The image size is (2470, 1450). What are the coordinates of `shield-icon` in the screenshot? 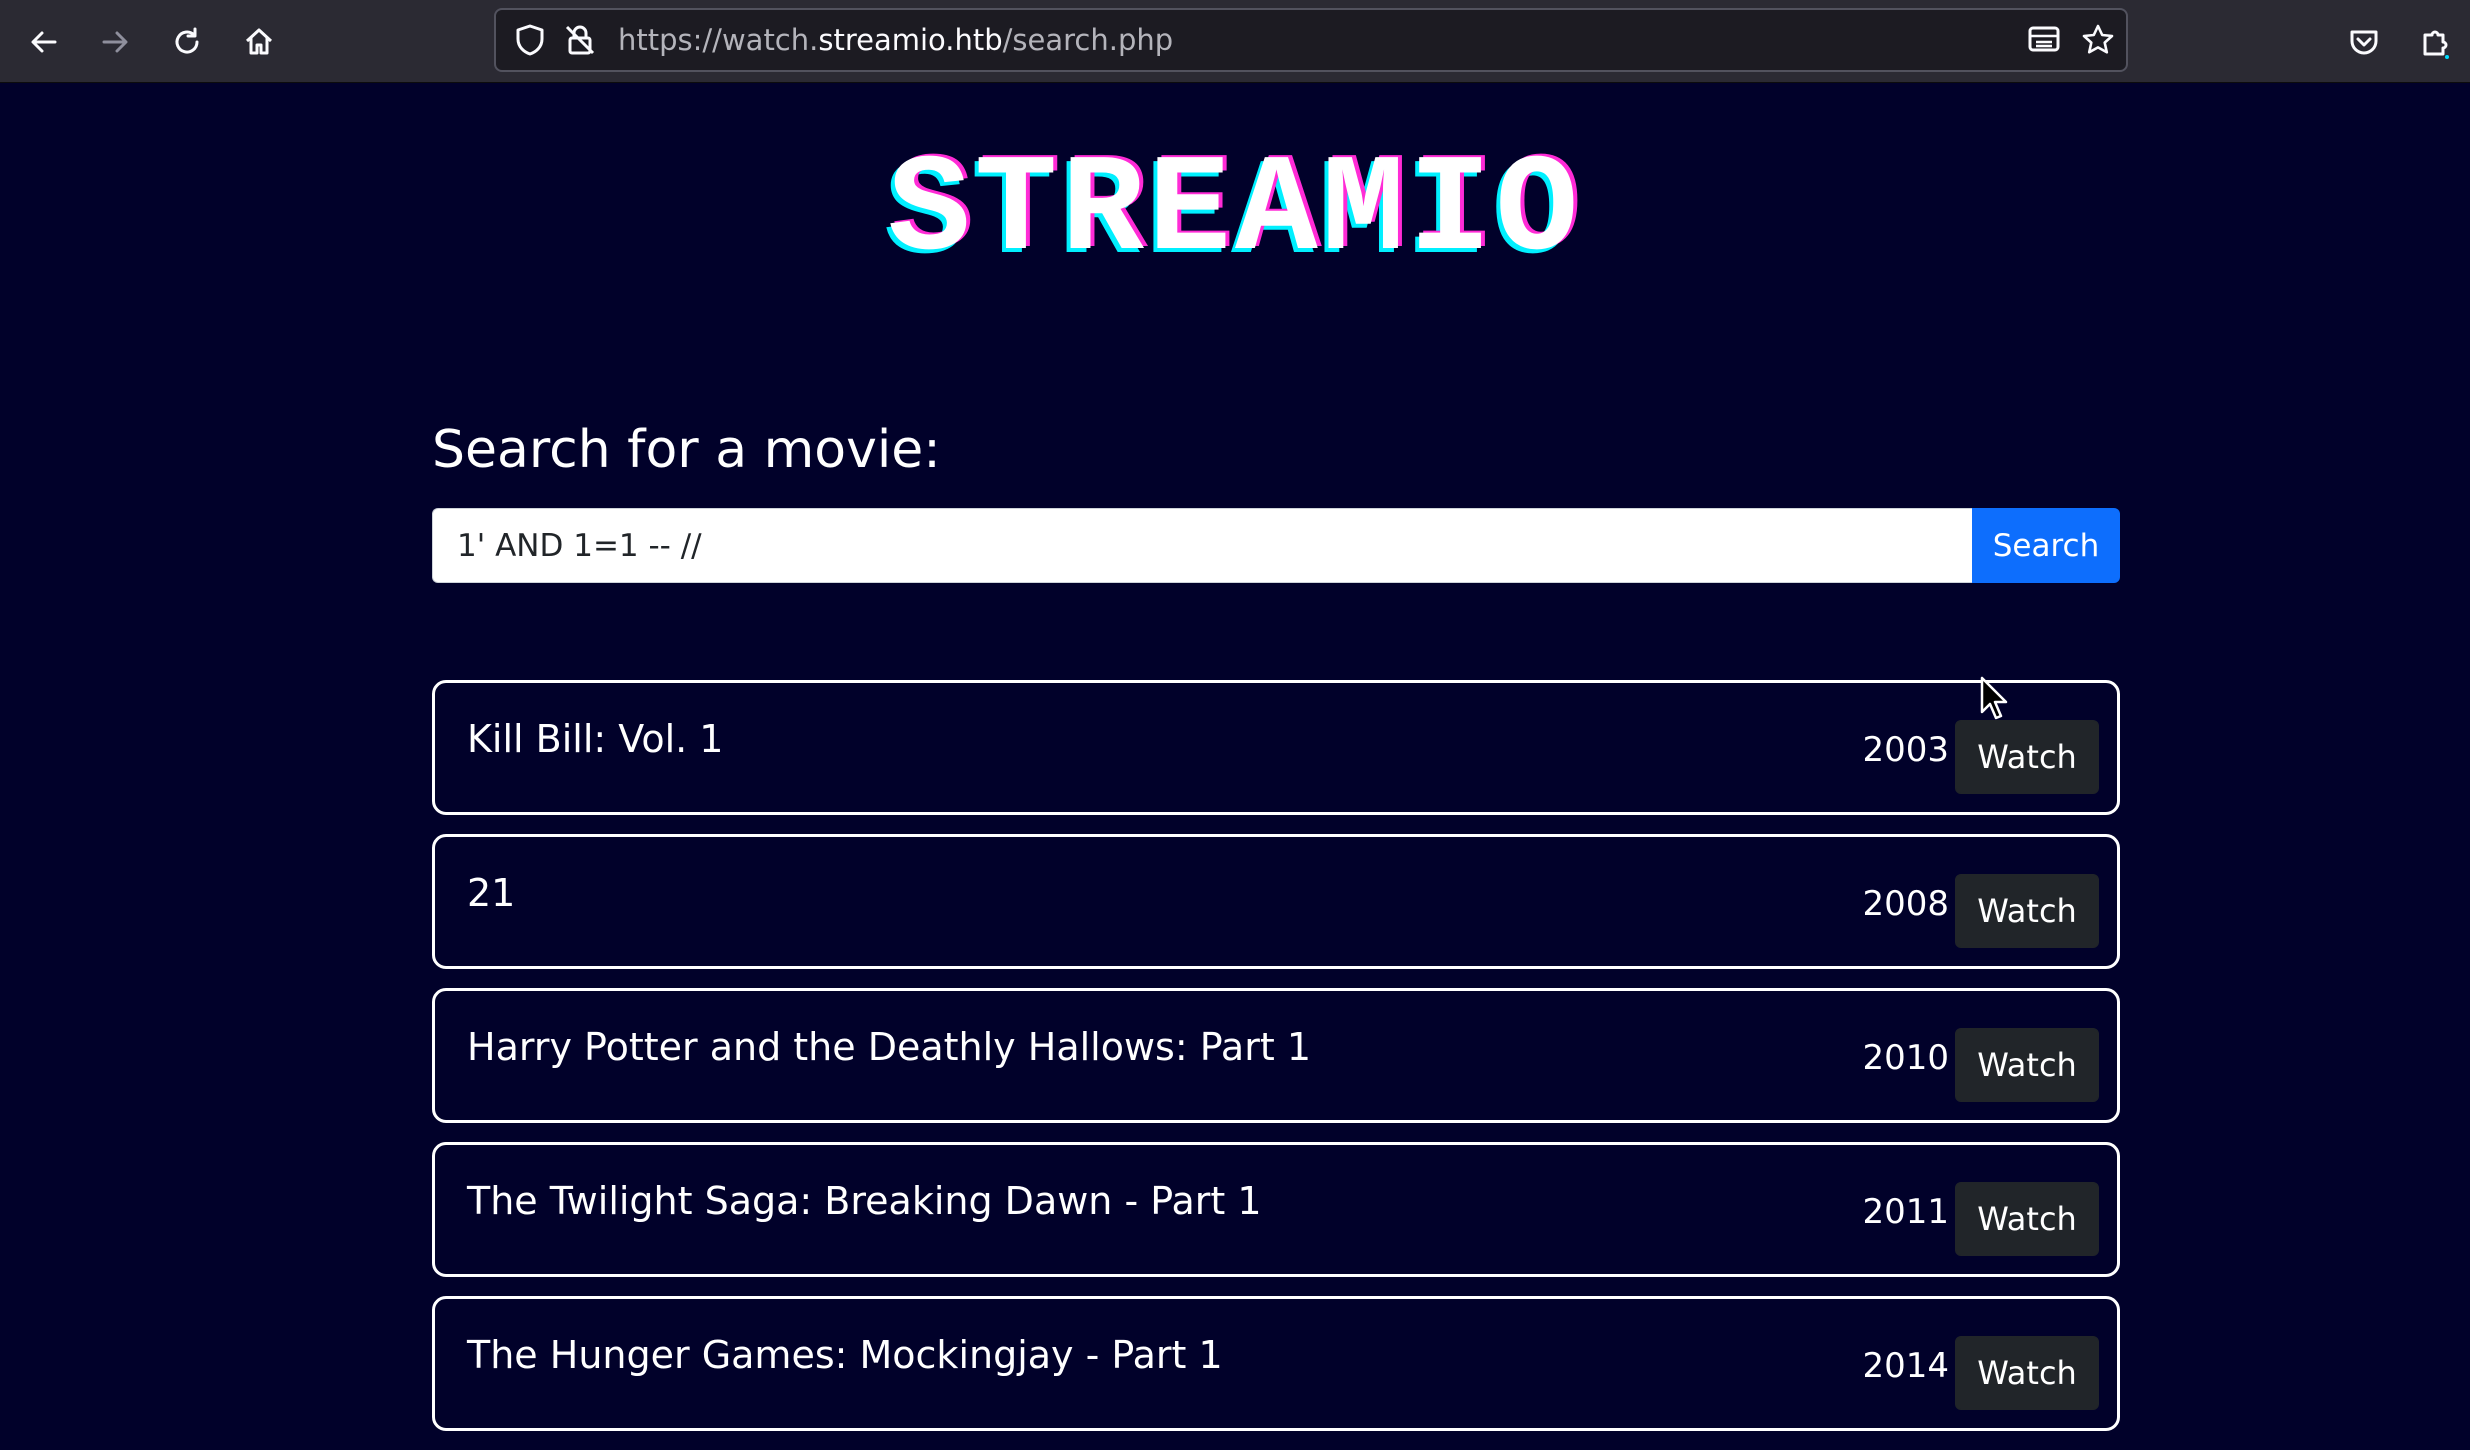 It's located at (530, 40).